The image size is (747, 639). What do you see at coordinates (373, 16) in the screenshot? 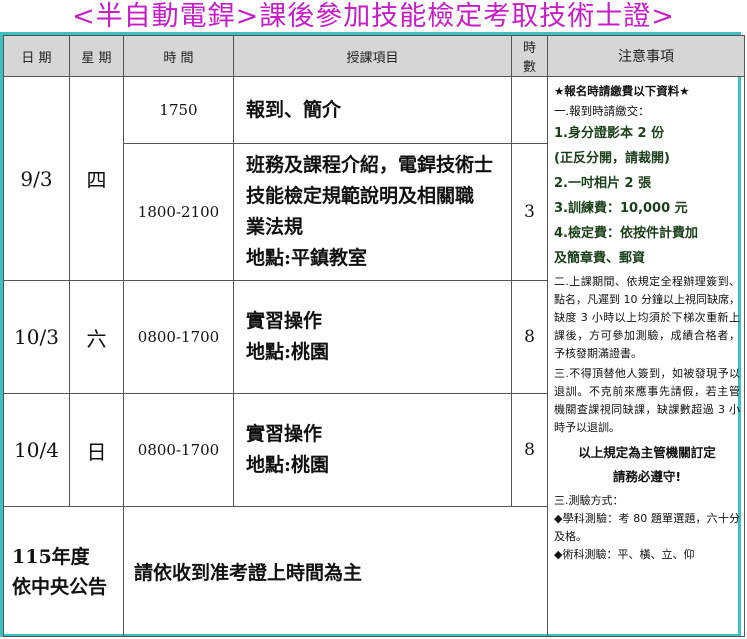
I see `page-title: <半自動電銲>課後參加技能檢定考取技術士證>` at bounding box center [373, 16].